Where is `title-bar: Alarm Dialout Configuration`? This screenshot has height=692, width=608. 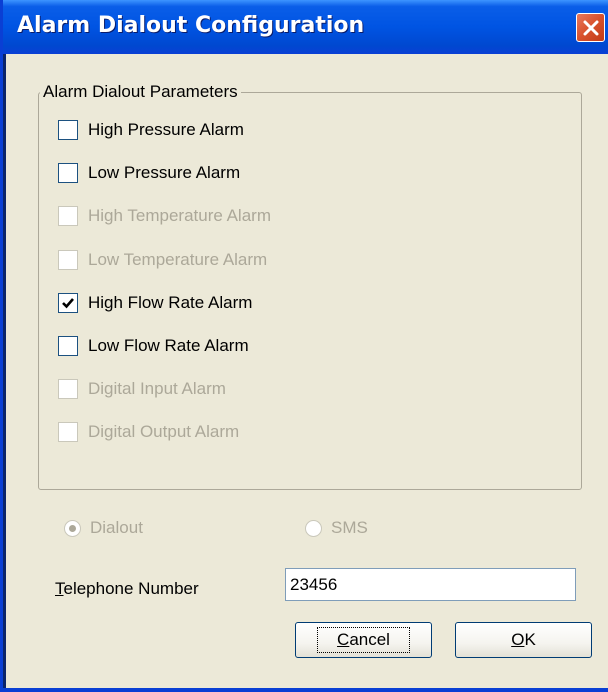
title-bar: Alarm Dialout Configuration is located at coordinates (305, 27).